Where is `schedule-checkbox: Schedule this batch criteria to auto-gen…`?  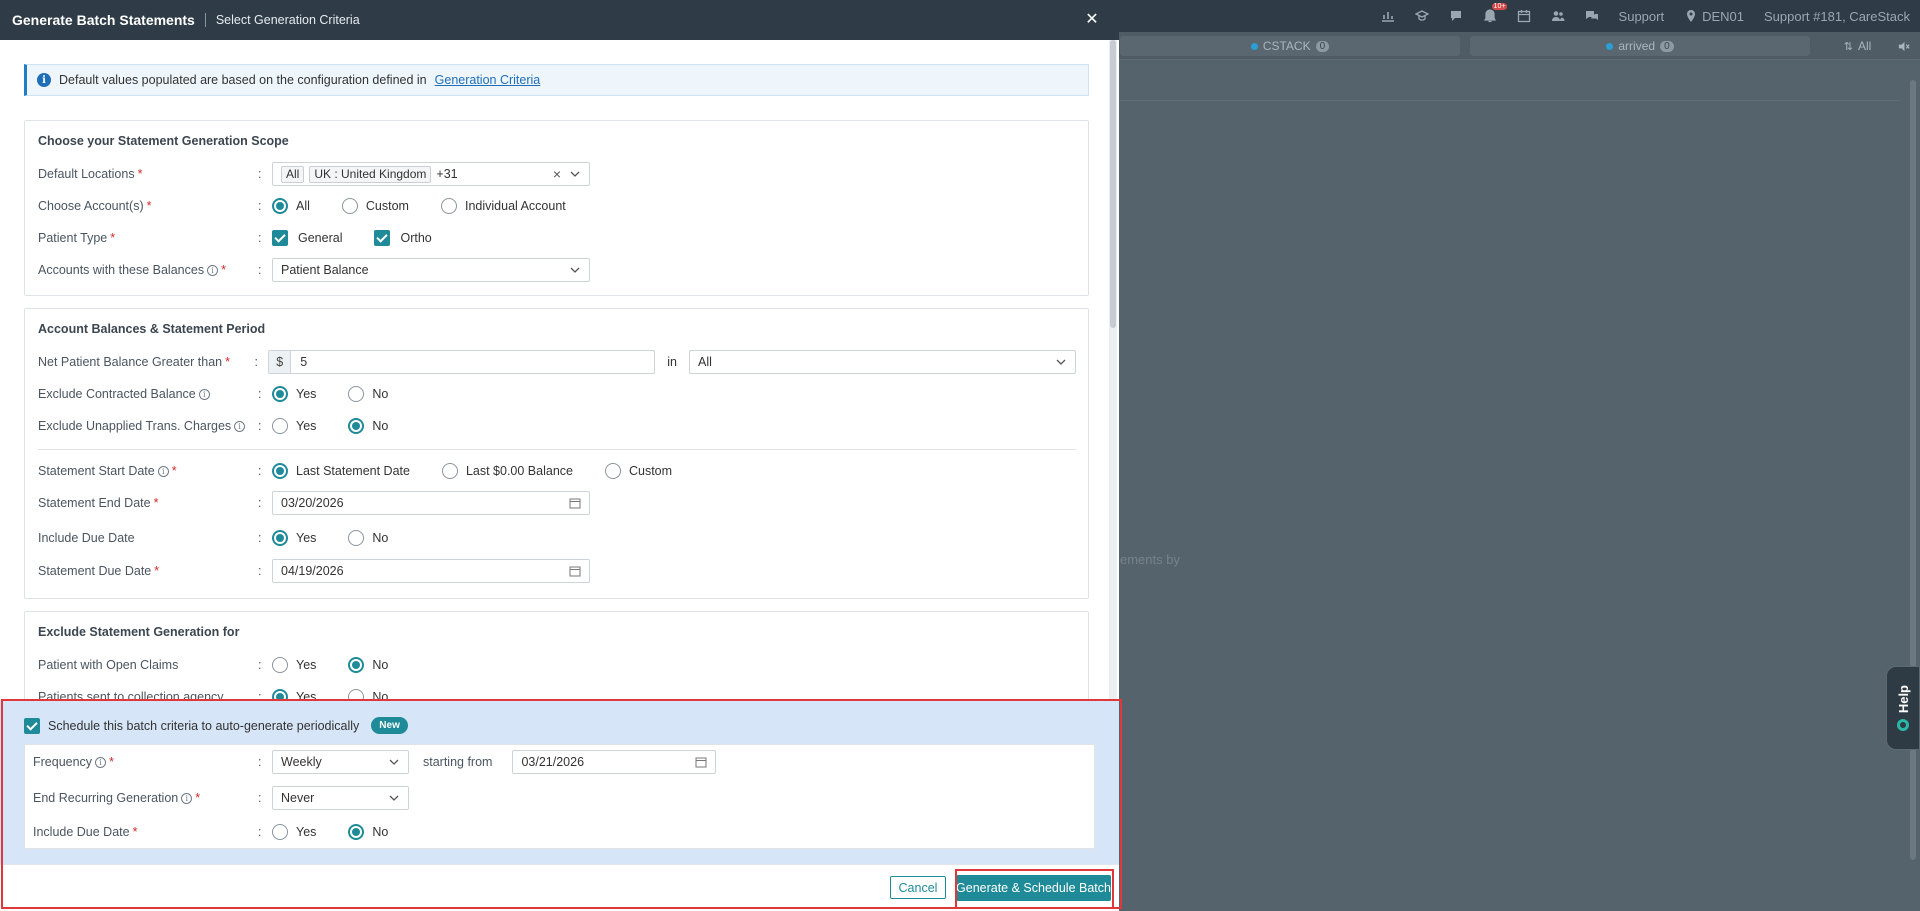 schedule-checkbox: Schedule this batch criteria to auto-gen… is located at coordinates (216, 725).